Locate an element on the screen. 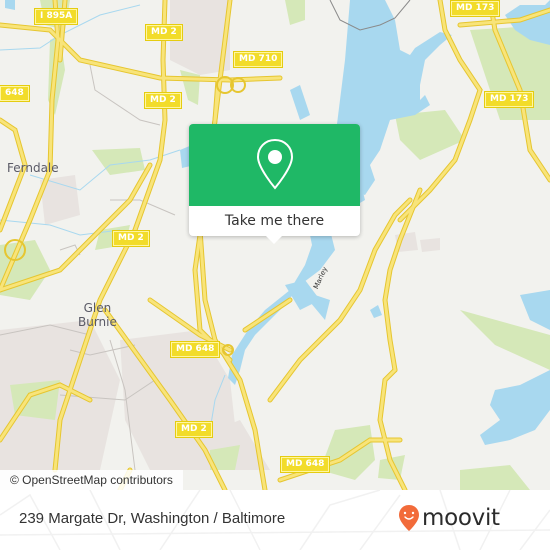 The height and width of the screenshot is (550, 550). map-pin-icon is located at coordinates (274, 164).